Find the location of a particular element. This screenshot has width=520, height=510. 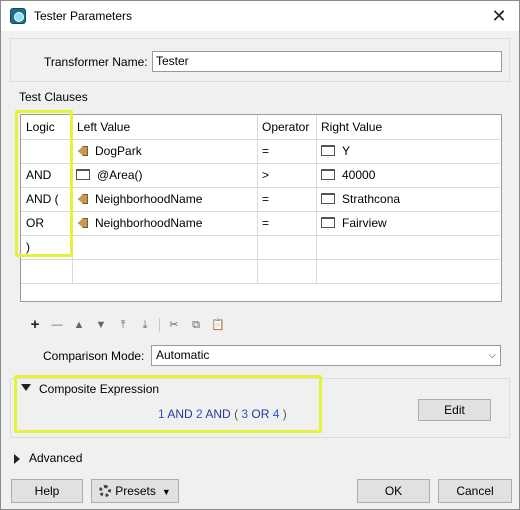

chevron-down-icon: ⌵ is located at coordinates (492, 355).